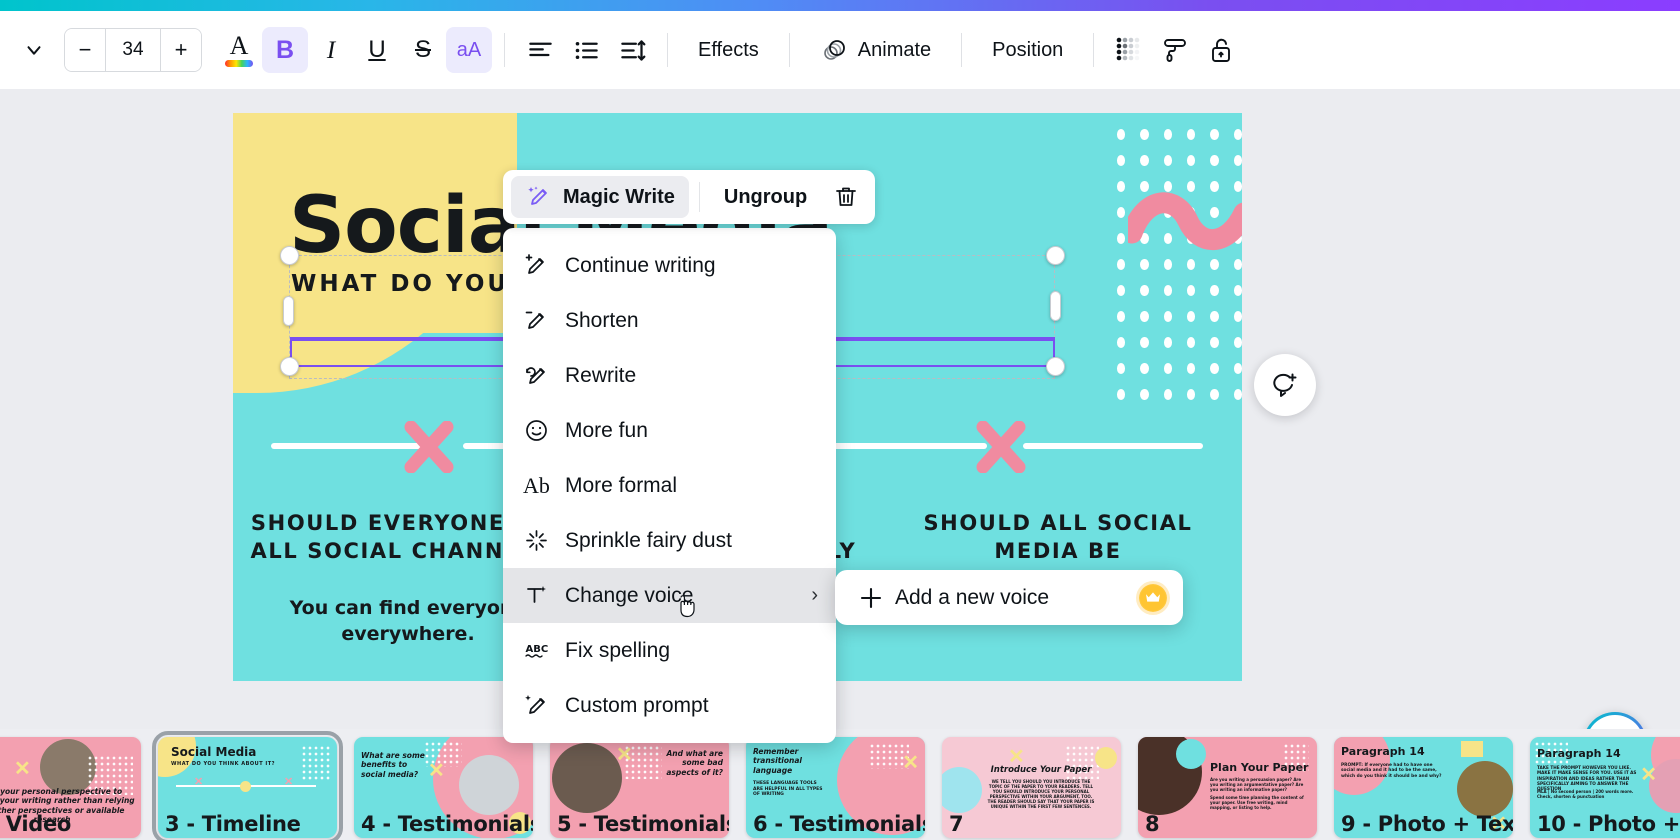  What do you see at coordinates (537, 649) in the screenshot?
I see `svg-text: ABC` at bounding box center [537, 649].